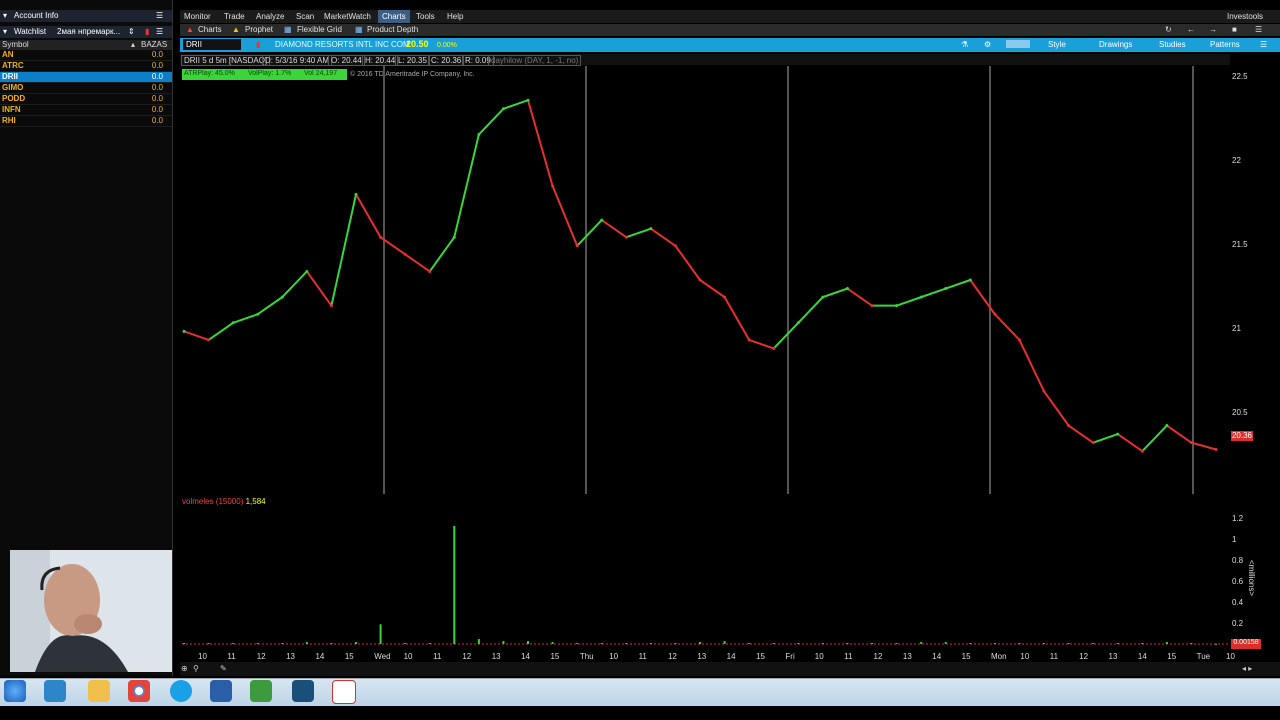 This screenshot has width=1280, height=720. I want to click on menu-charts: Charts, so click(394, 16).